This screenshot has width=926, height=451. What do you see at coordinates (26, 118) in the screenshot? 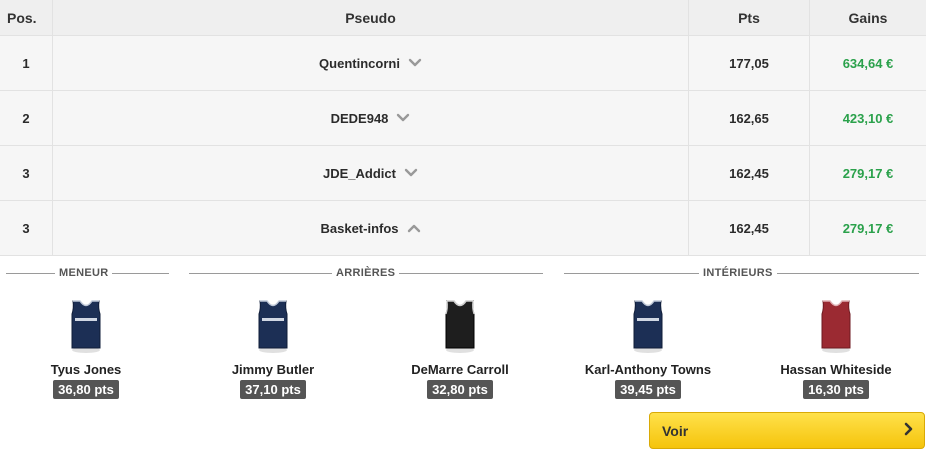
I see `row-pos: 2` at bounding box center [26, 118].